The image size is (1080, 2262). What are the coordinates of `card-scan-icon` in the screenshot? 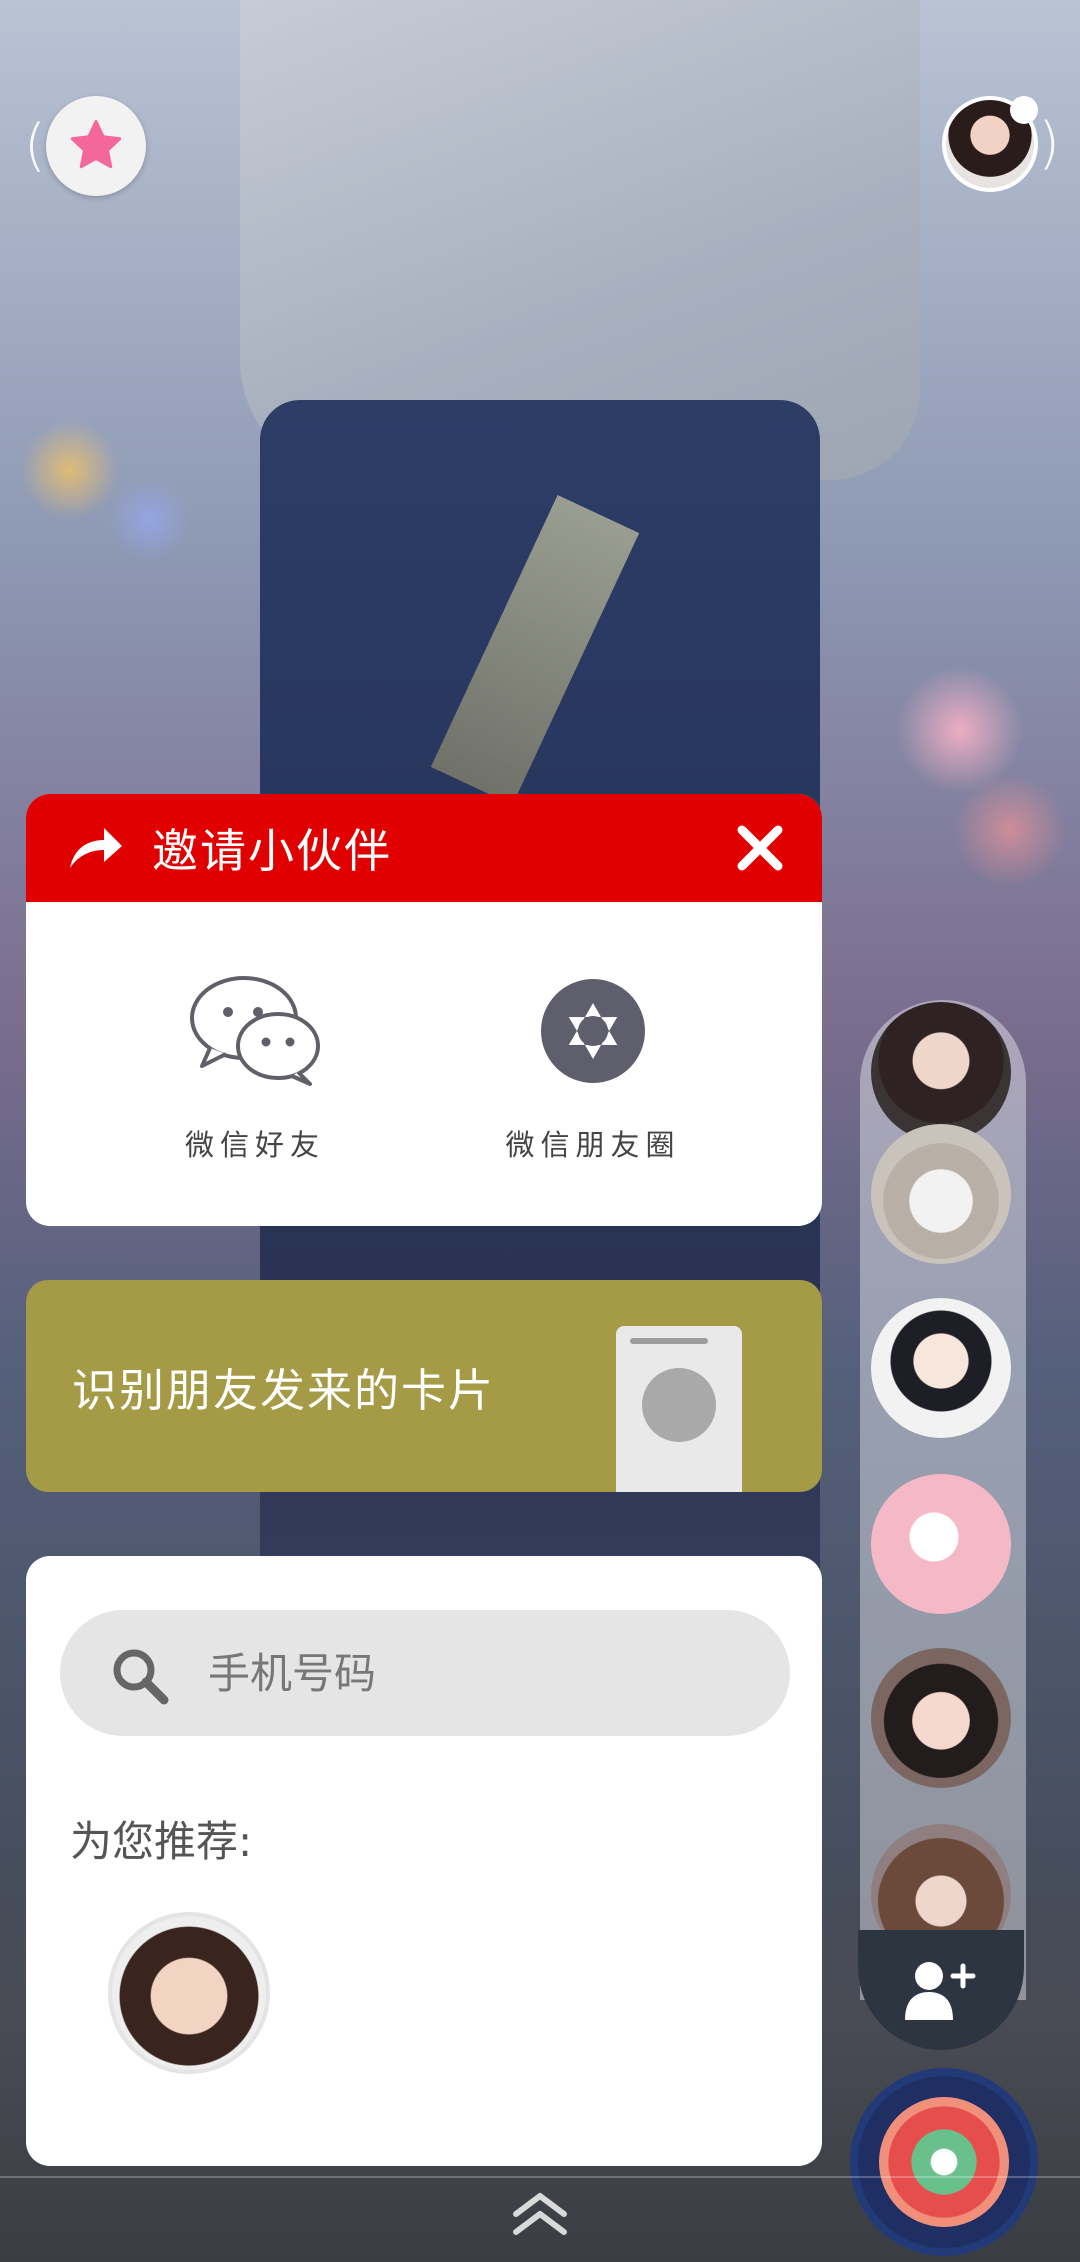 It's located at (679, 1409).